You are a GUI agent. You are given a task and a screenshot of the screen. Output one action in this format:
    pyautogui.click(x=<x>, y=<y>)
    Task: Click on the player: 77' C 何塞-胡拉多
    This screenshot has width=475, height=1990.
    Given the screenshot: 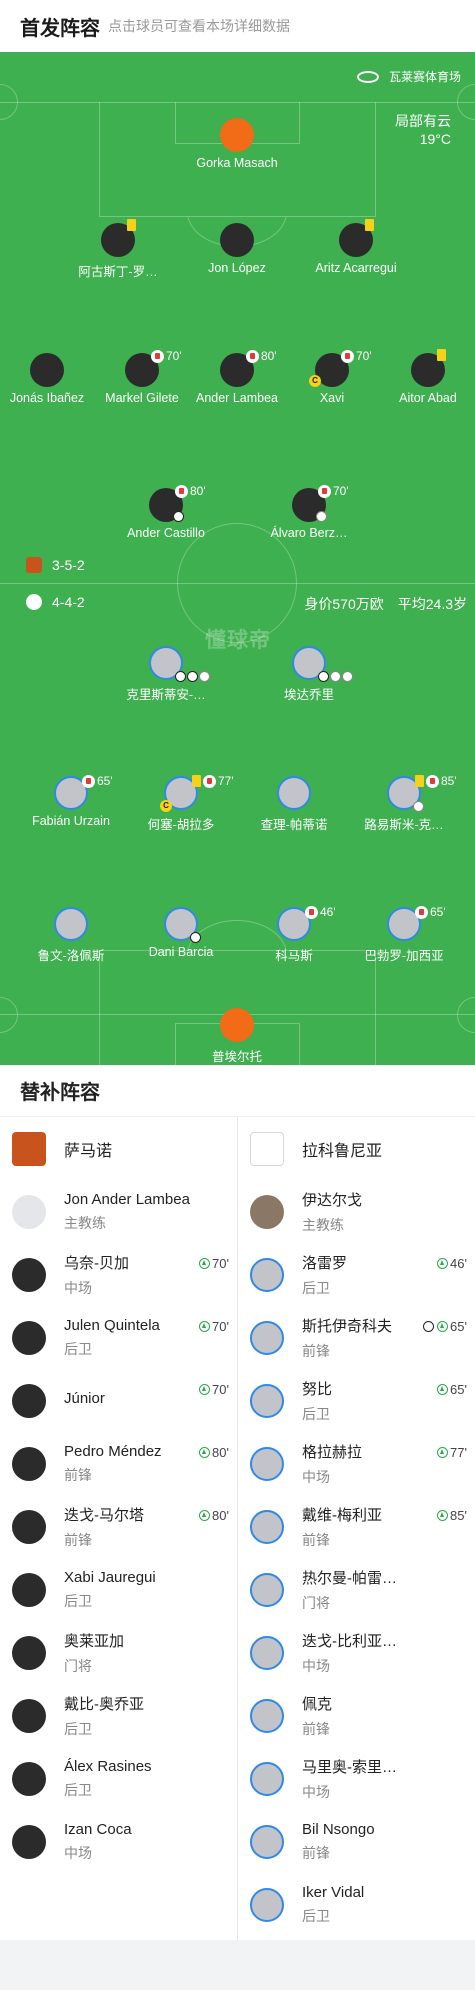 What is the action you would take?
    pyautogui.click(x=181, y=803)
    